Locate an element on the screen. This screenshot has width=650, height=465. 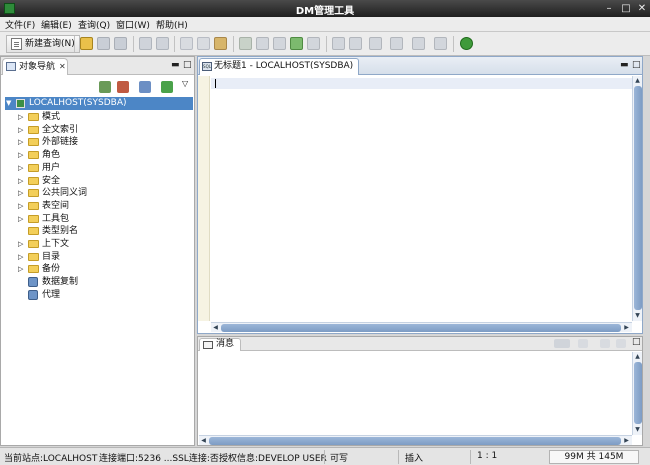
editor-vertical-scrollbar: ▲ ▼ is located at coordinates (637, 198).